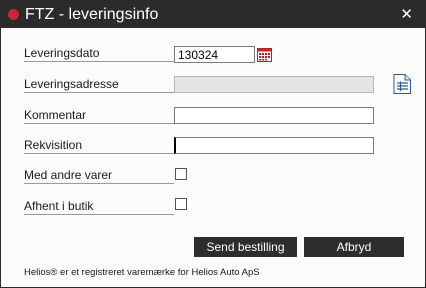 The height and width of the screenshot is (288, 426). Describe the element at coordinates (99, 207) in the screenshot. I see `afhent-i-butik-label: Afhent i butik` at that location.